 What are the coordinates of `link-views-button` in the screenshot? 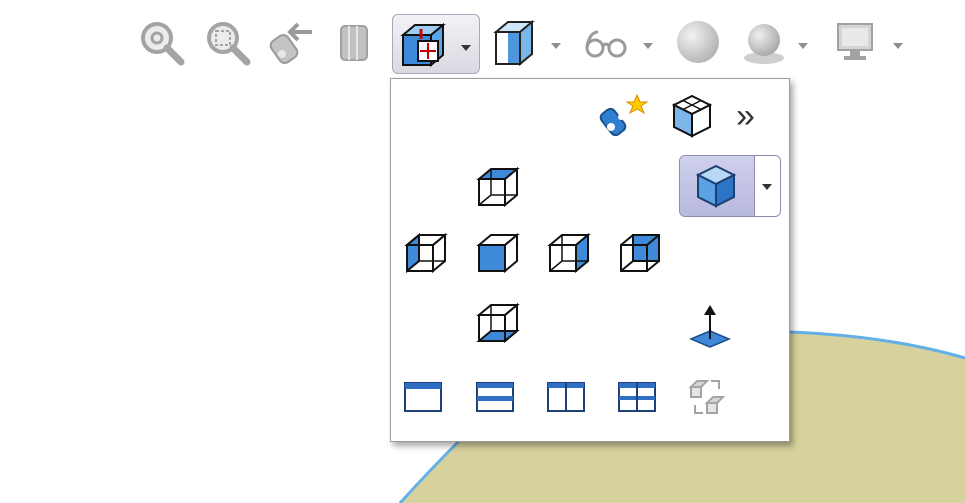 It's located at (707, 397).